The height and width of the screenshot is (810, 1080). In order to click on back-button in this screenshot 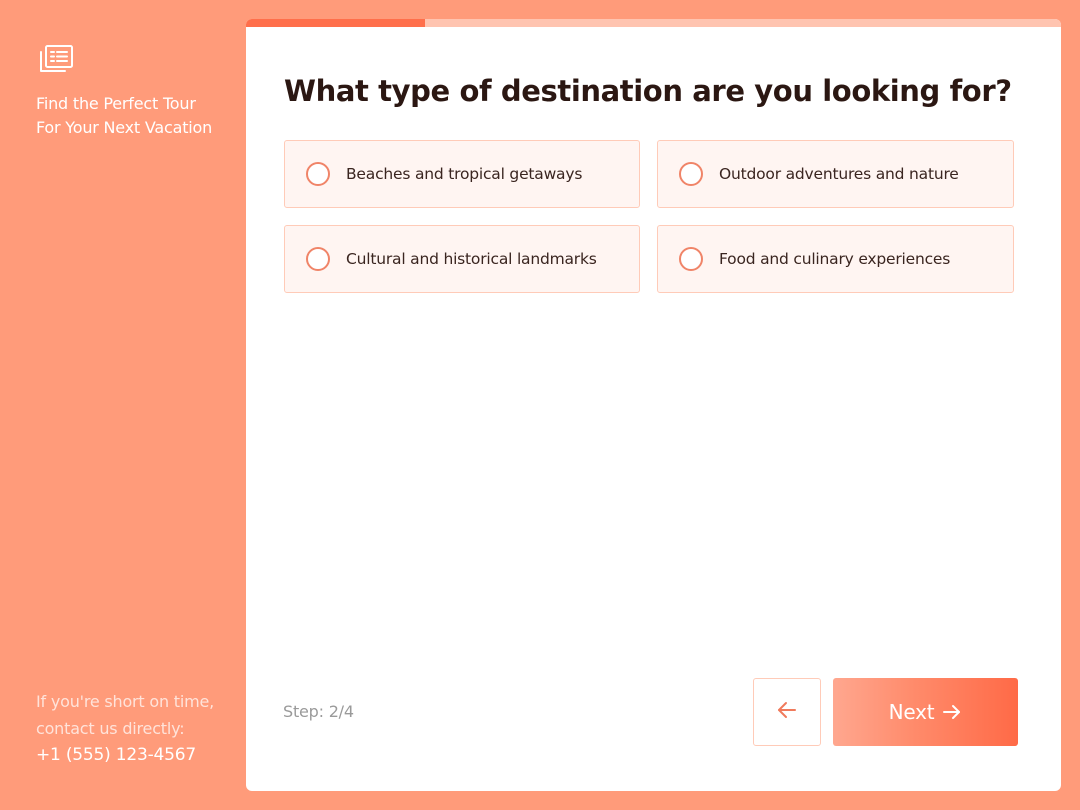, I will do `click(787, 712)`.